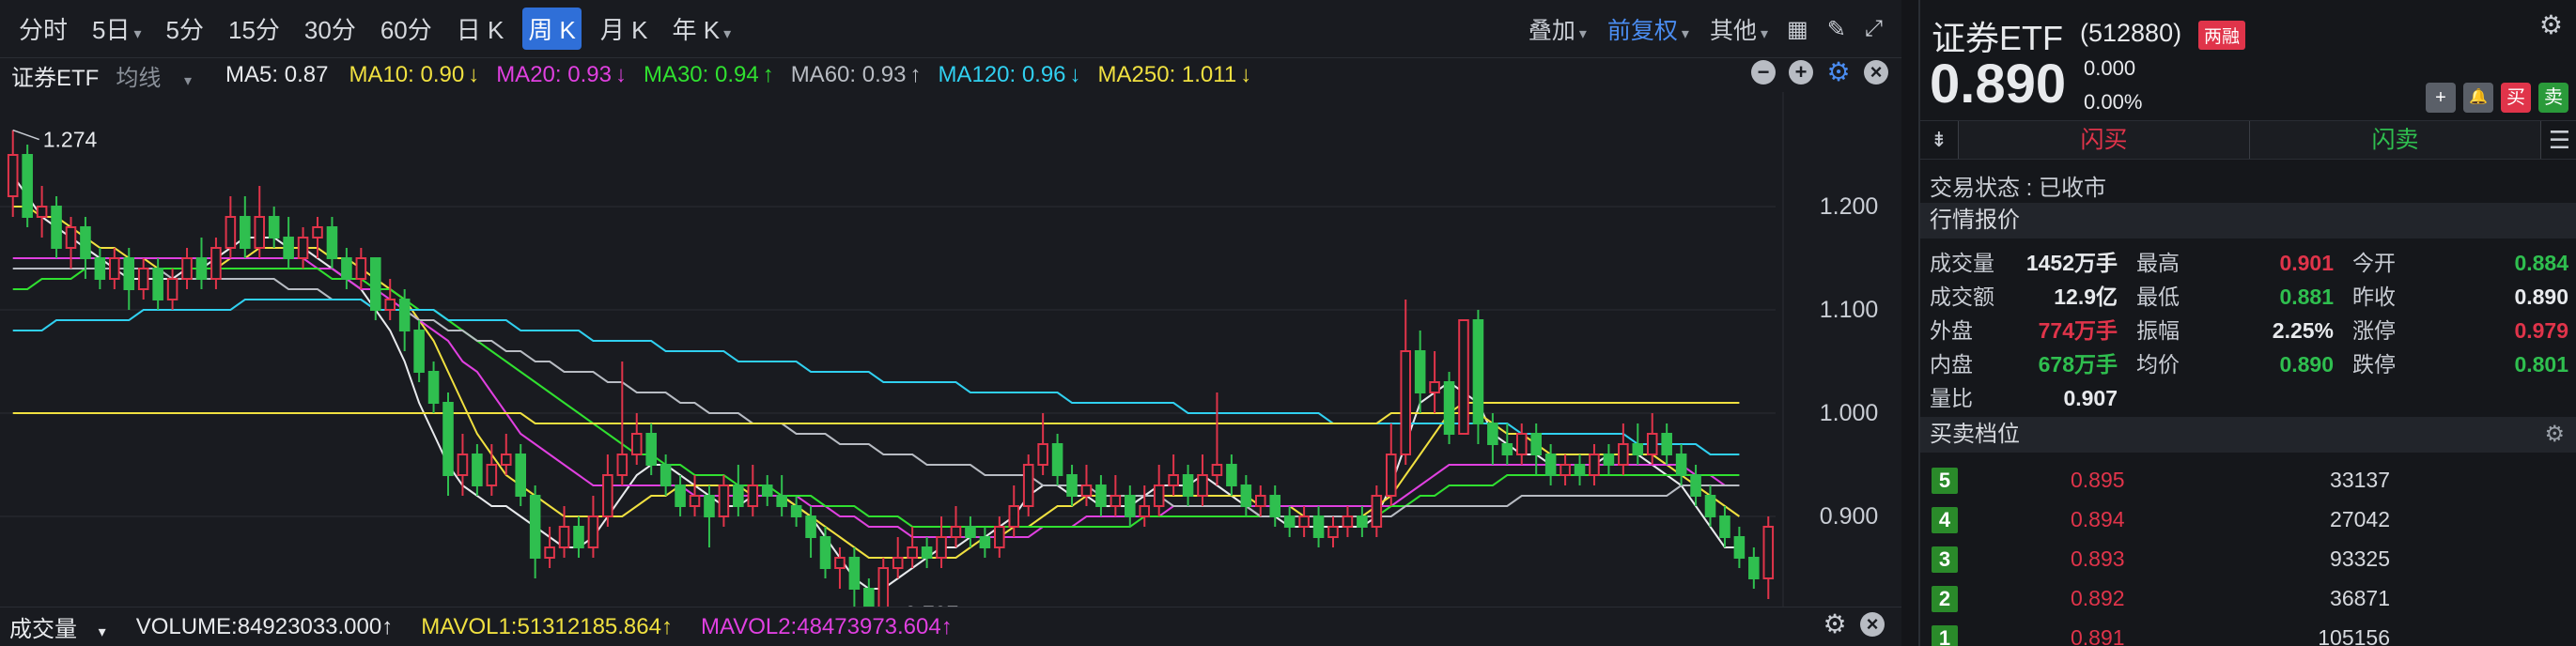 This screenshot has height=646, width=2576. I want to click on quote-settings-icon: ⚙, so click(2551, 25).